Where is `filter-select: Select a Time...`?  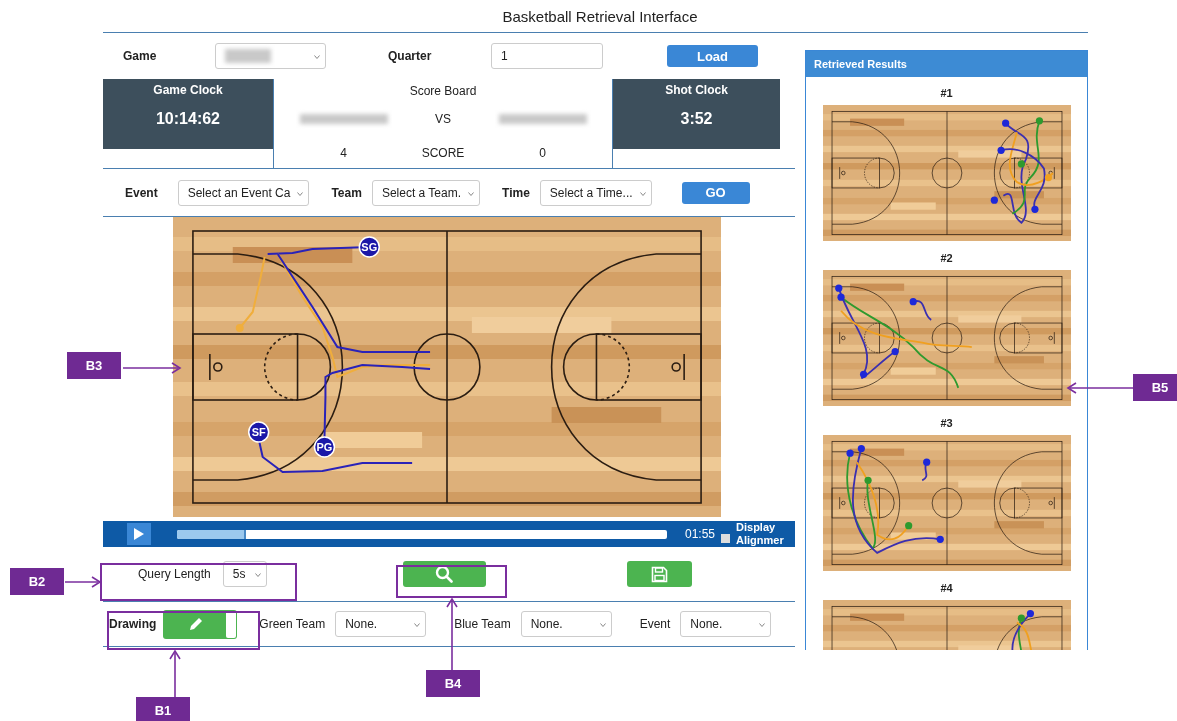 filter-select: Select a Time... is located at coordinates (595, 192).